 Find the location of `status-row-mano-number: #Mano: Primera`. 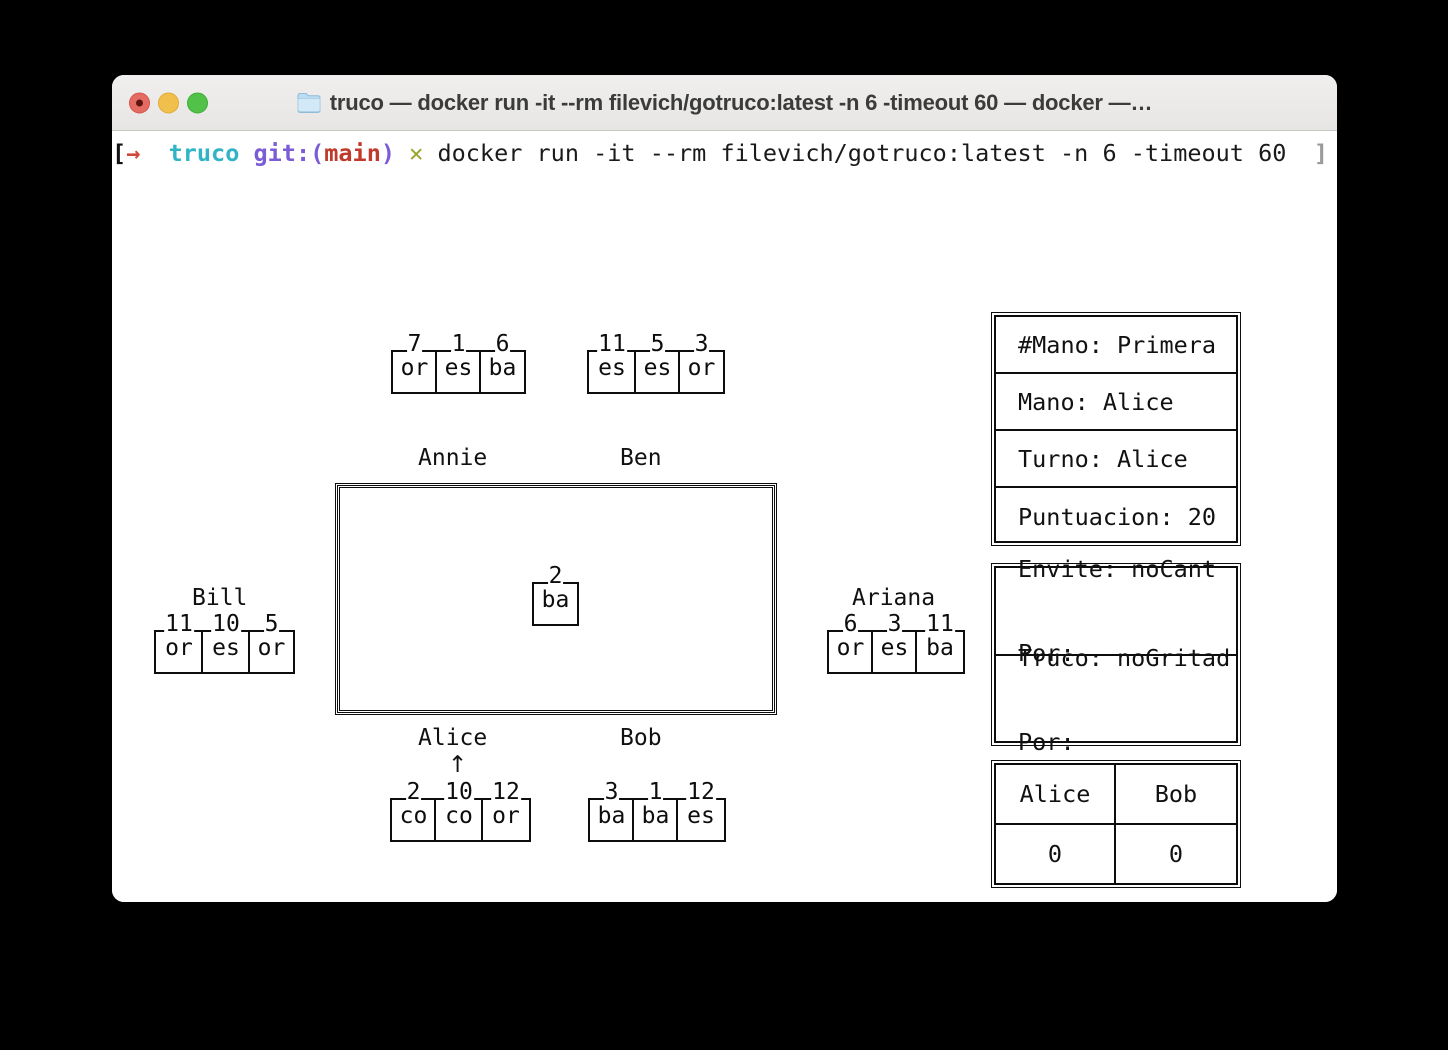

status-row-mano-number: #Mano: Primera is located at coordinates (1116, 345).